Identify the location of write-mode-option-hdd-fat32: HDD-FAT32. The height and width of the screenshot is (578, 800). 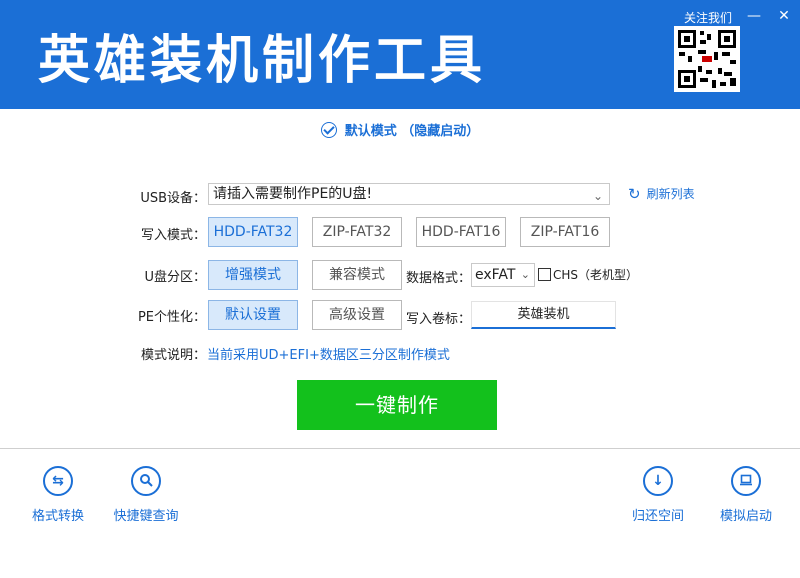
(253, 232).